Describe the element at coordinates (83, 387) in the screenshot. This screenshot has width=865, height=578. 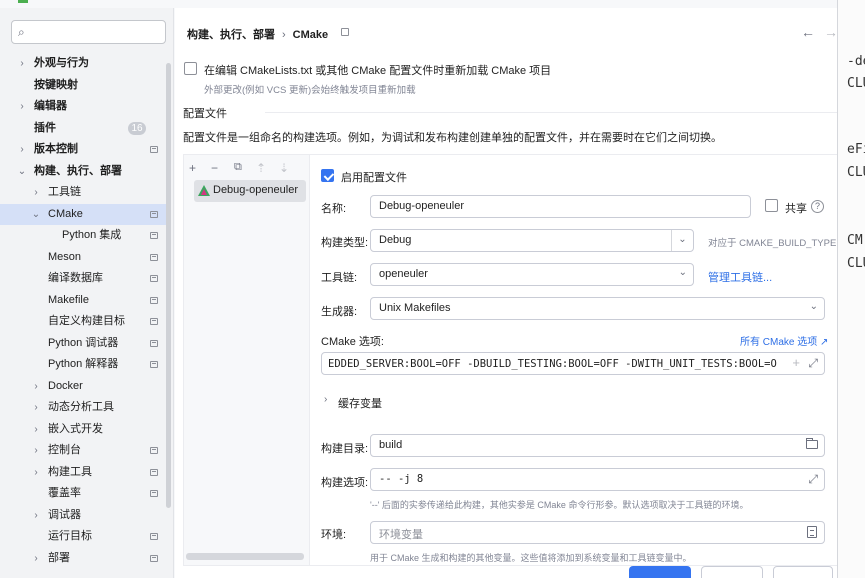
I see `sidebar-item: › Docker` at that location.